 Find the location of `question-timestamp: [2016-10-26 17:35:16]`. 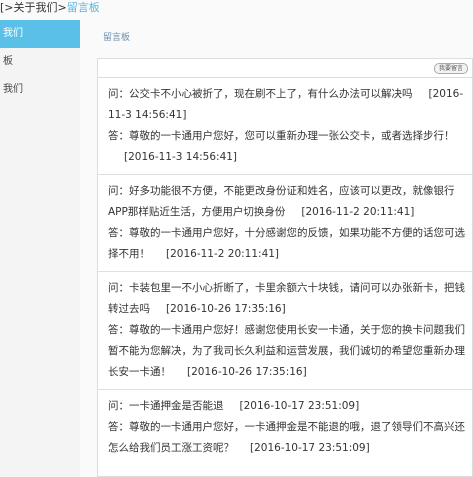

question-timestamp: [2016-10-26 17:35:16] is located at coordinates (226, 309).